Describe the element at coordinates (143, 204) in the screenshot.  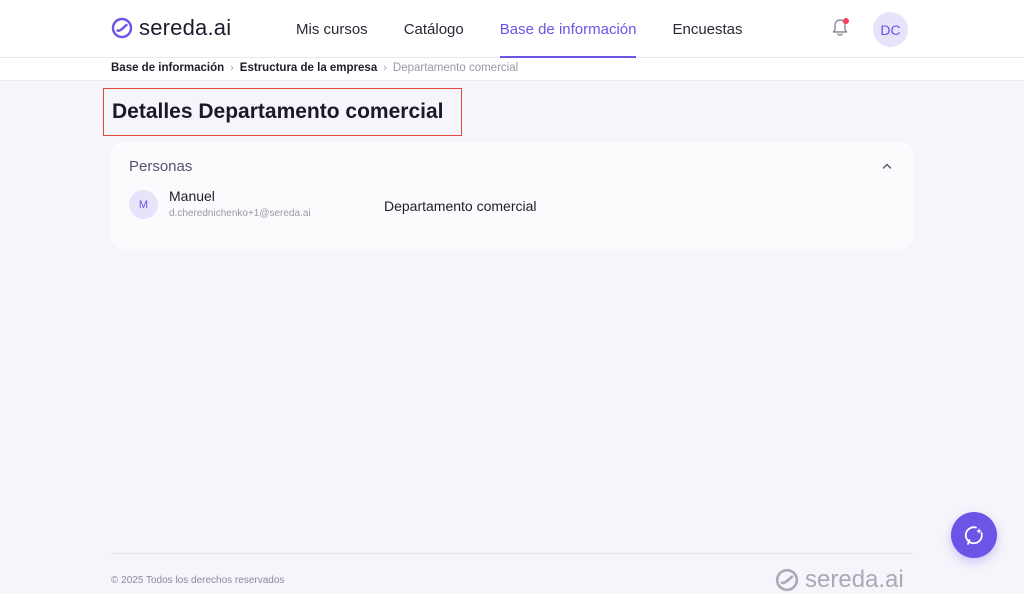
I see `person-avatar: M` at that location.